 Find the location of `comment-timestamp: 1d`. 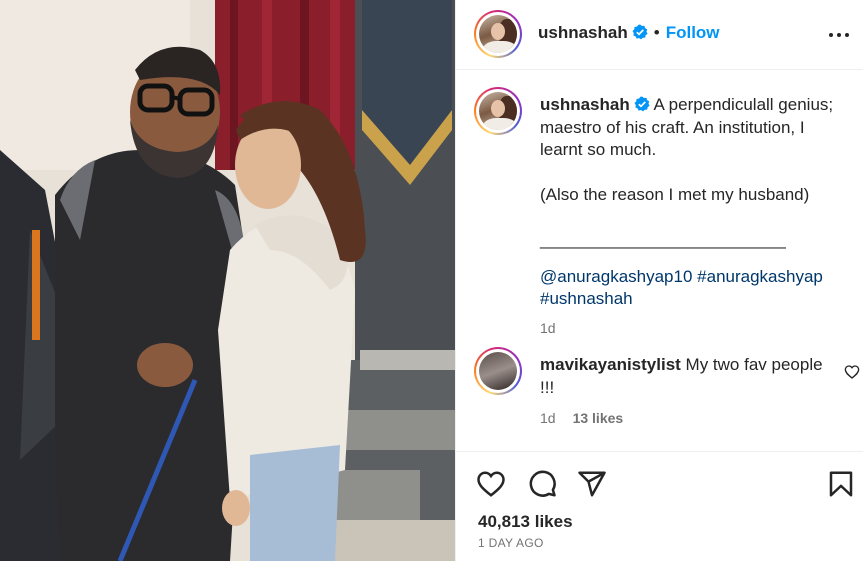

comment-timestamp: 1d is located at coordinates (548, 418).